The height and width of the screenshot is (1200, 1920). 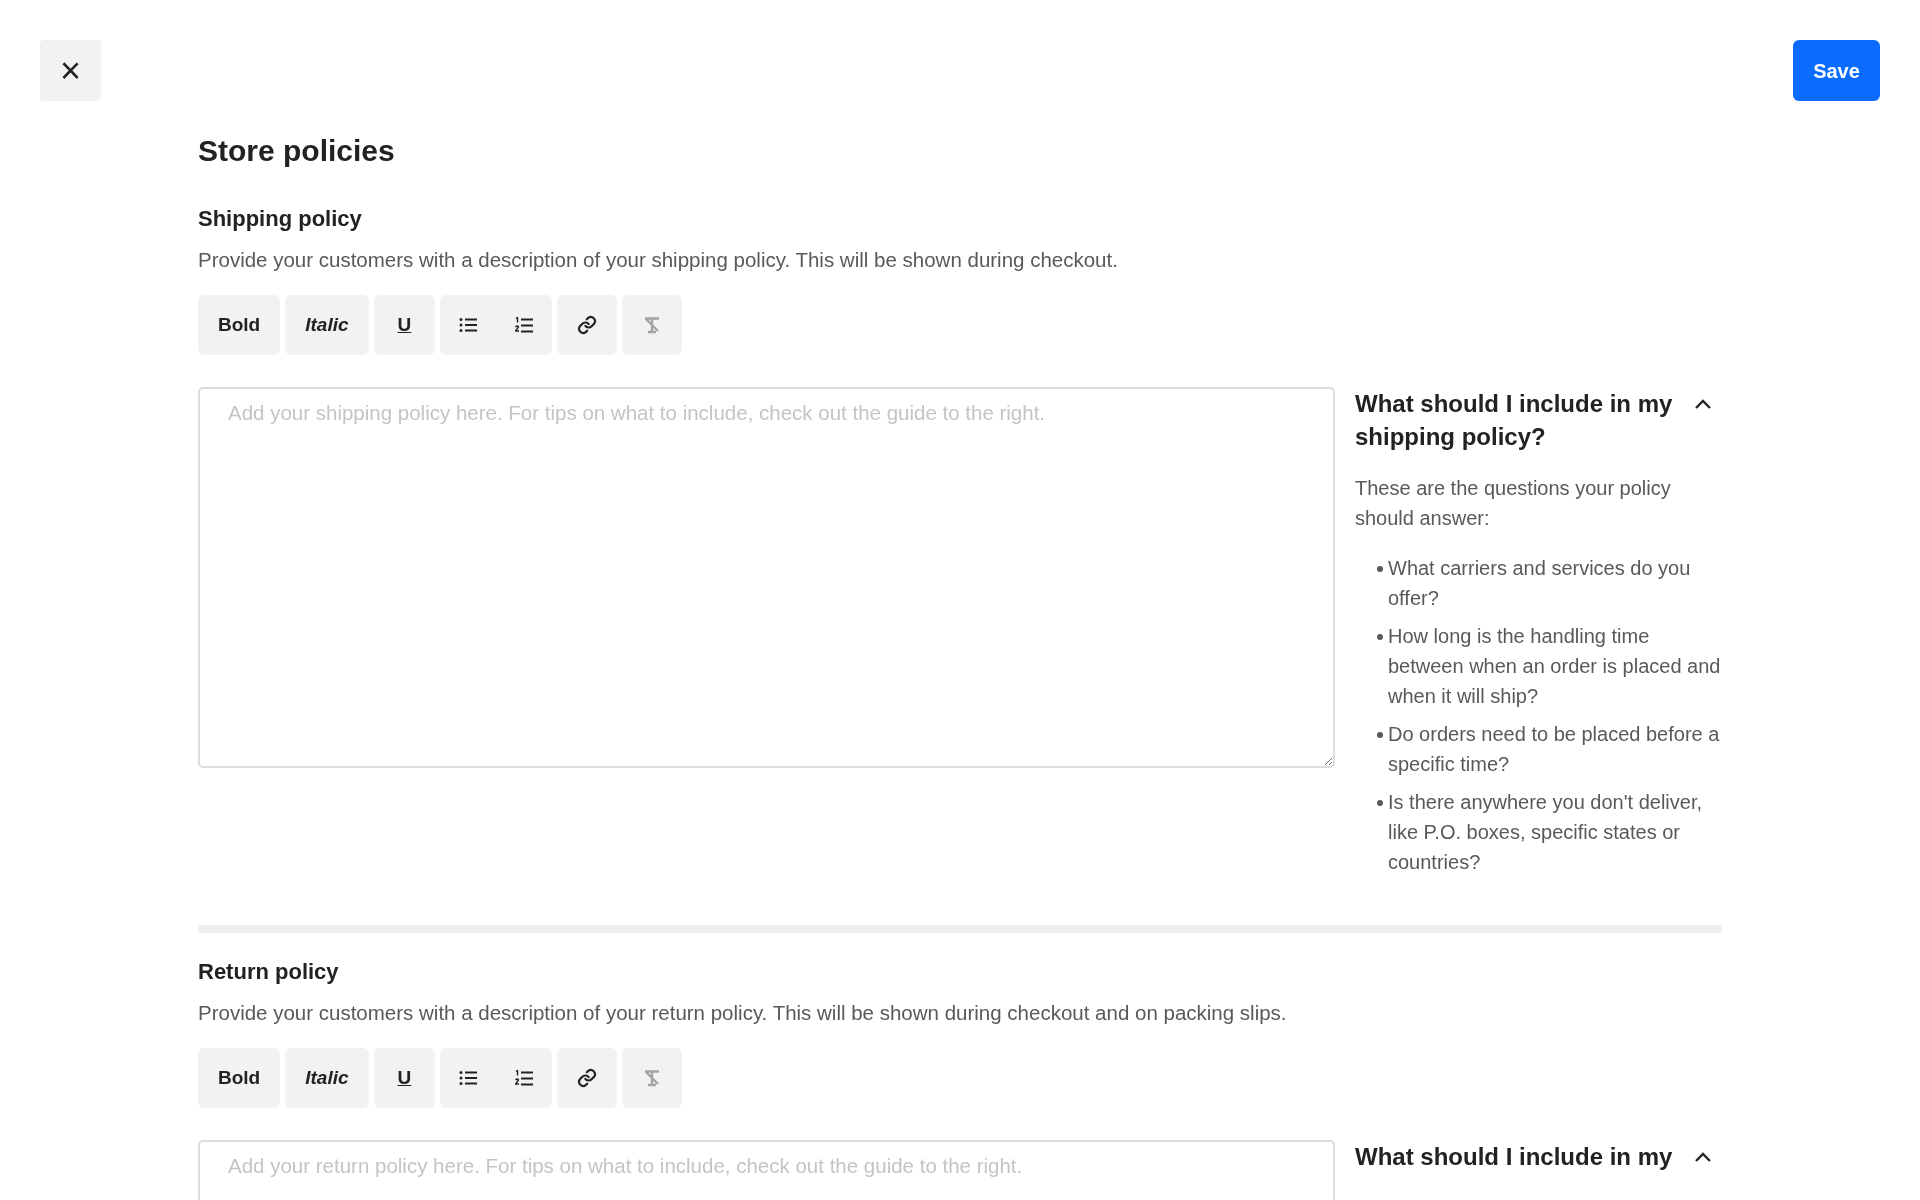 What do you see at coordinates (269, 972) in the screenshot?
I see `section-heading: Return policy` at bounding box center [269, 972].